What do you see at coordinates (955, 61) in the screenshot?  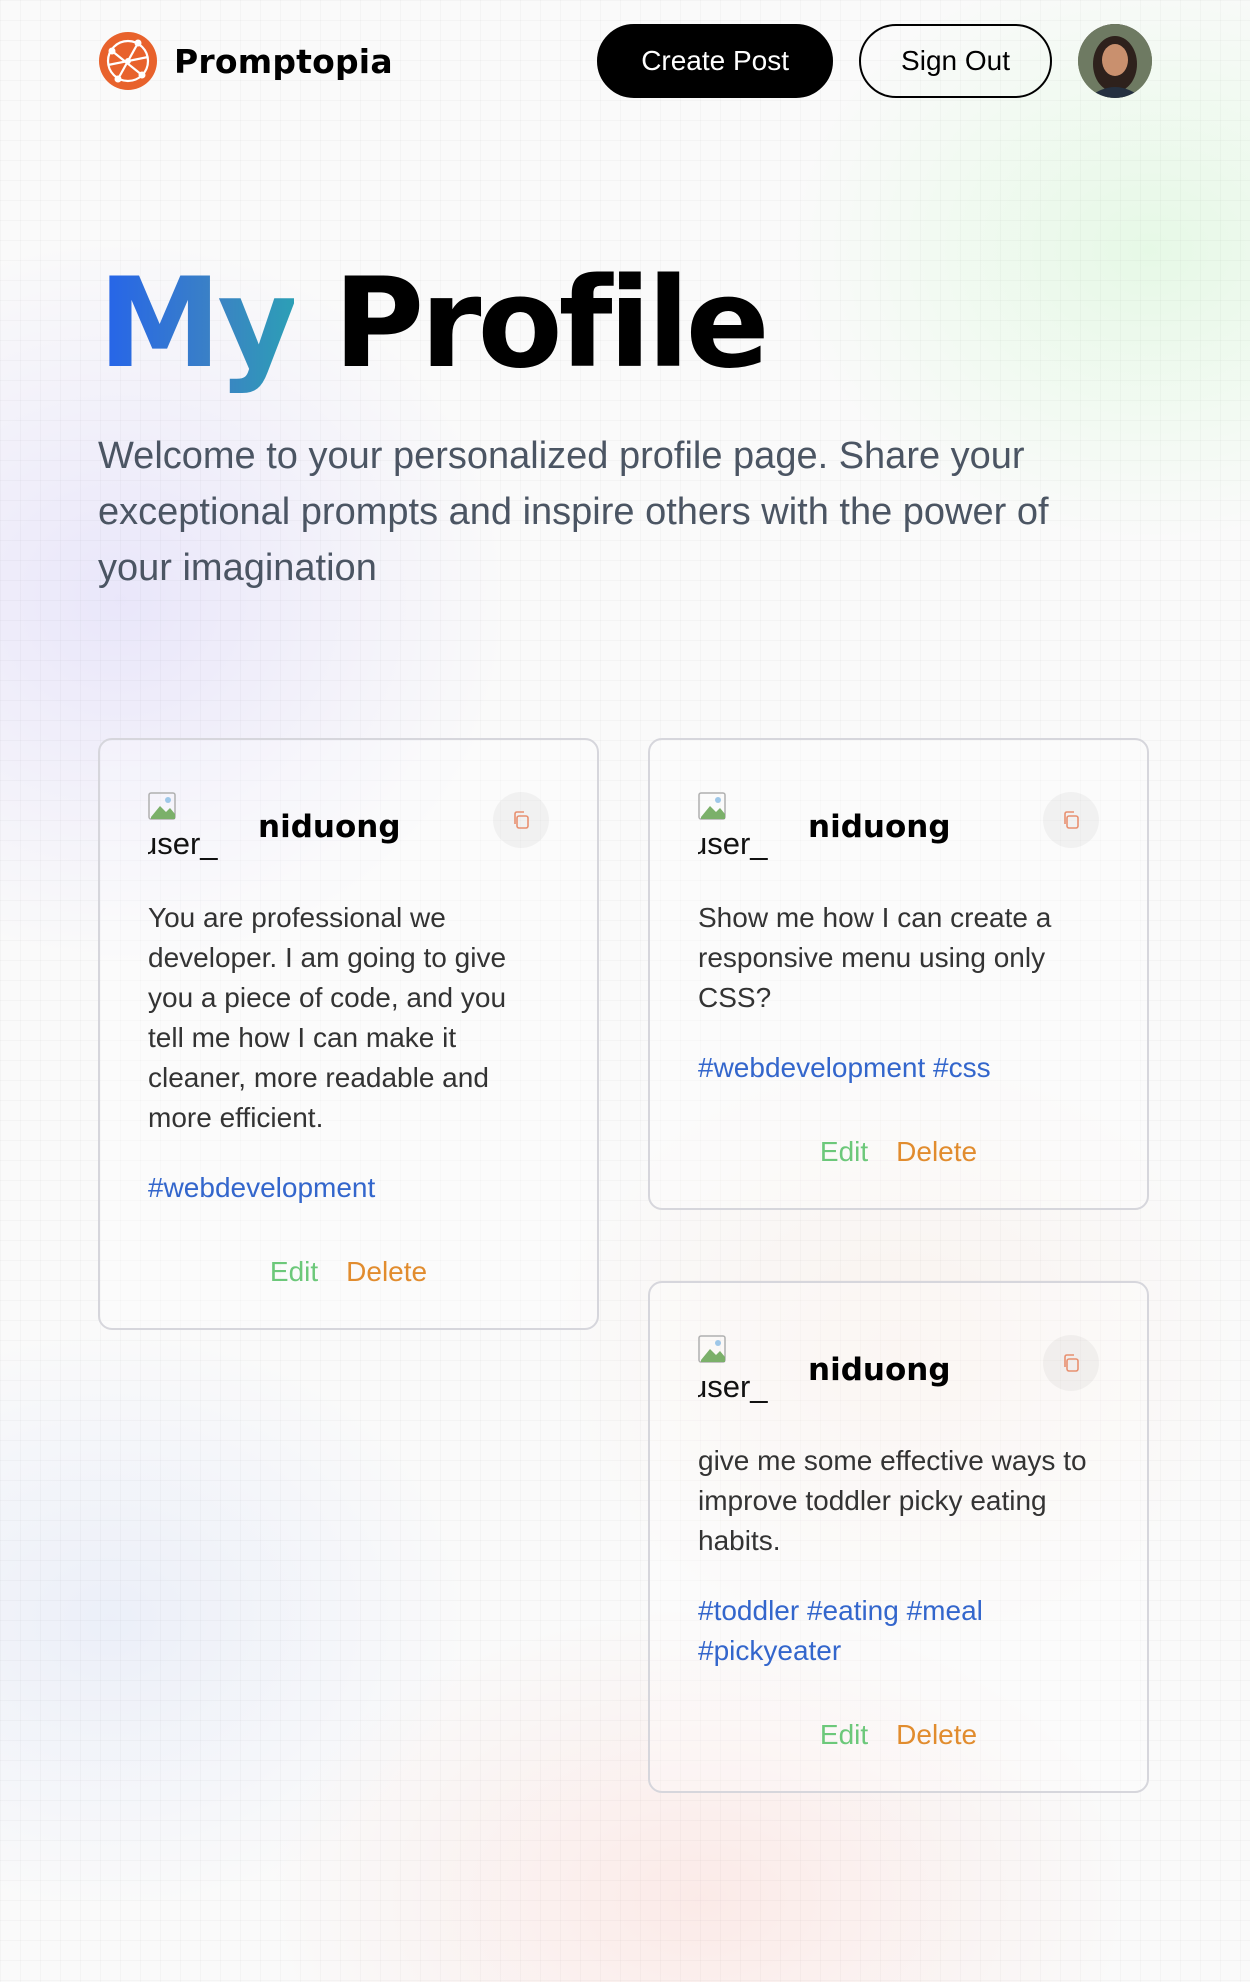 I see `sign-out-button: Sign Out` at bounding box center [955, 61].